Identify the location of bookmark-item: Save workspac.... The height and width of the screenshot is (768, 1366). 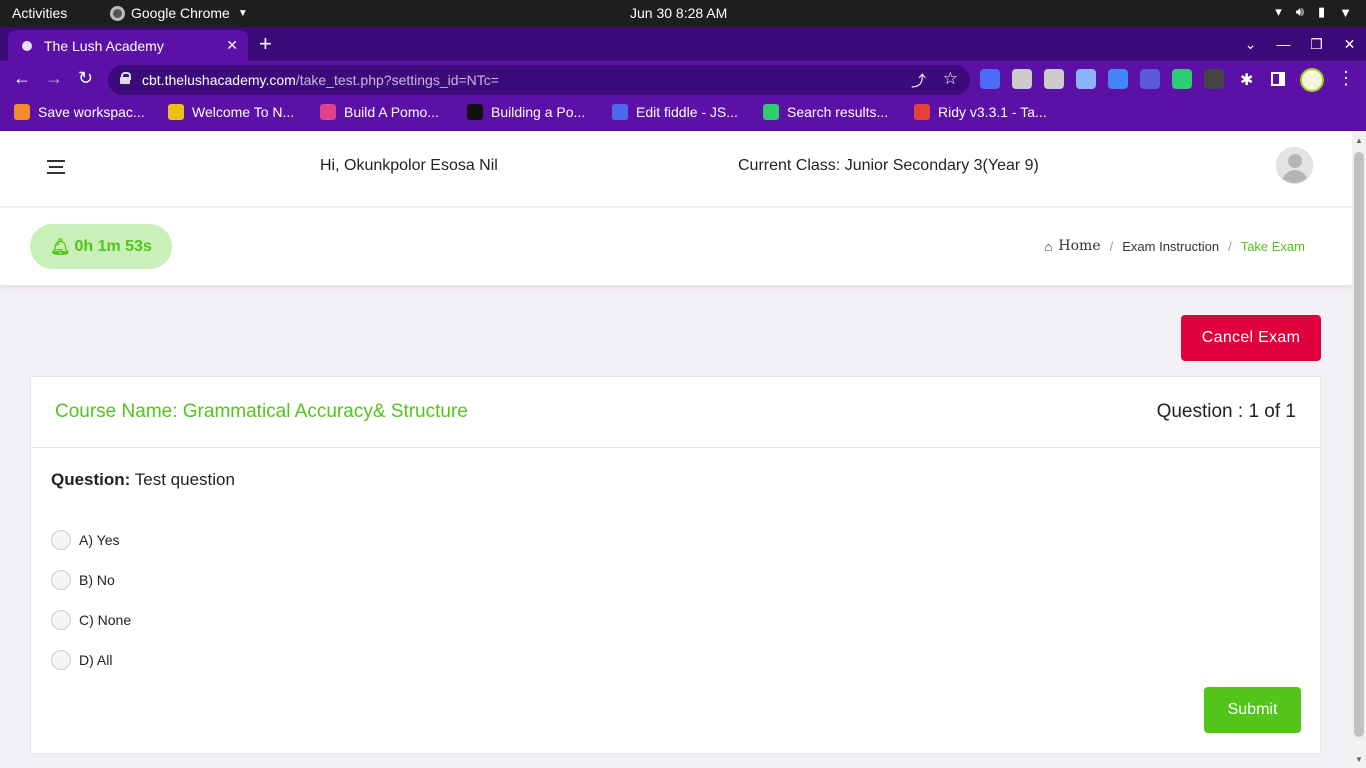
(79, 112).